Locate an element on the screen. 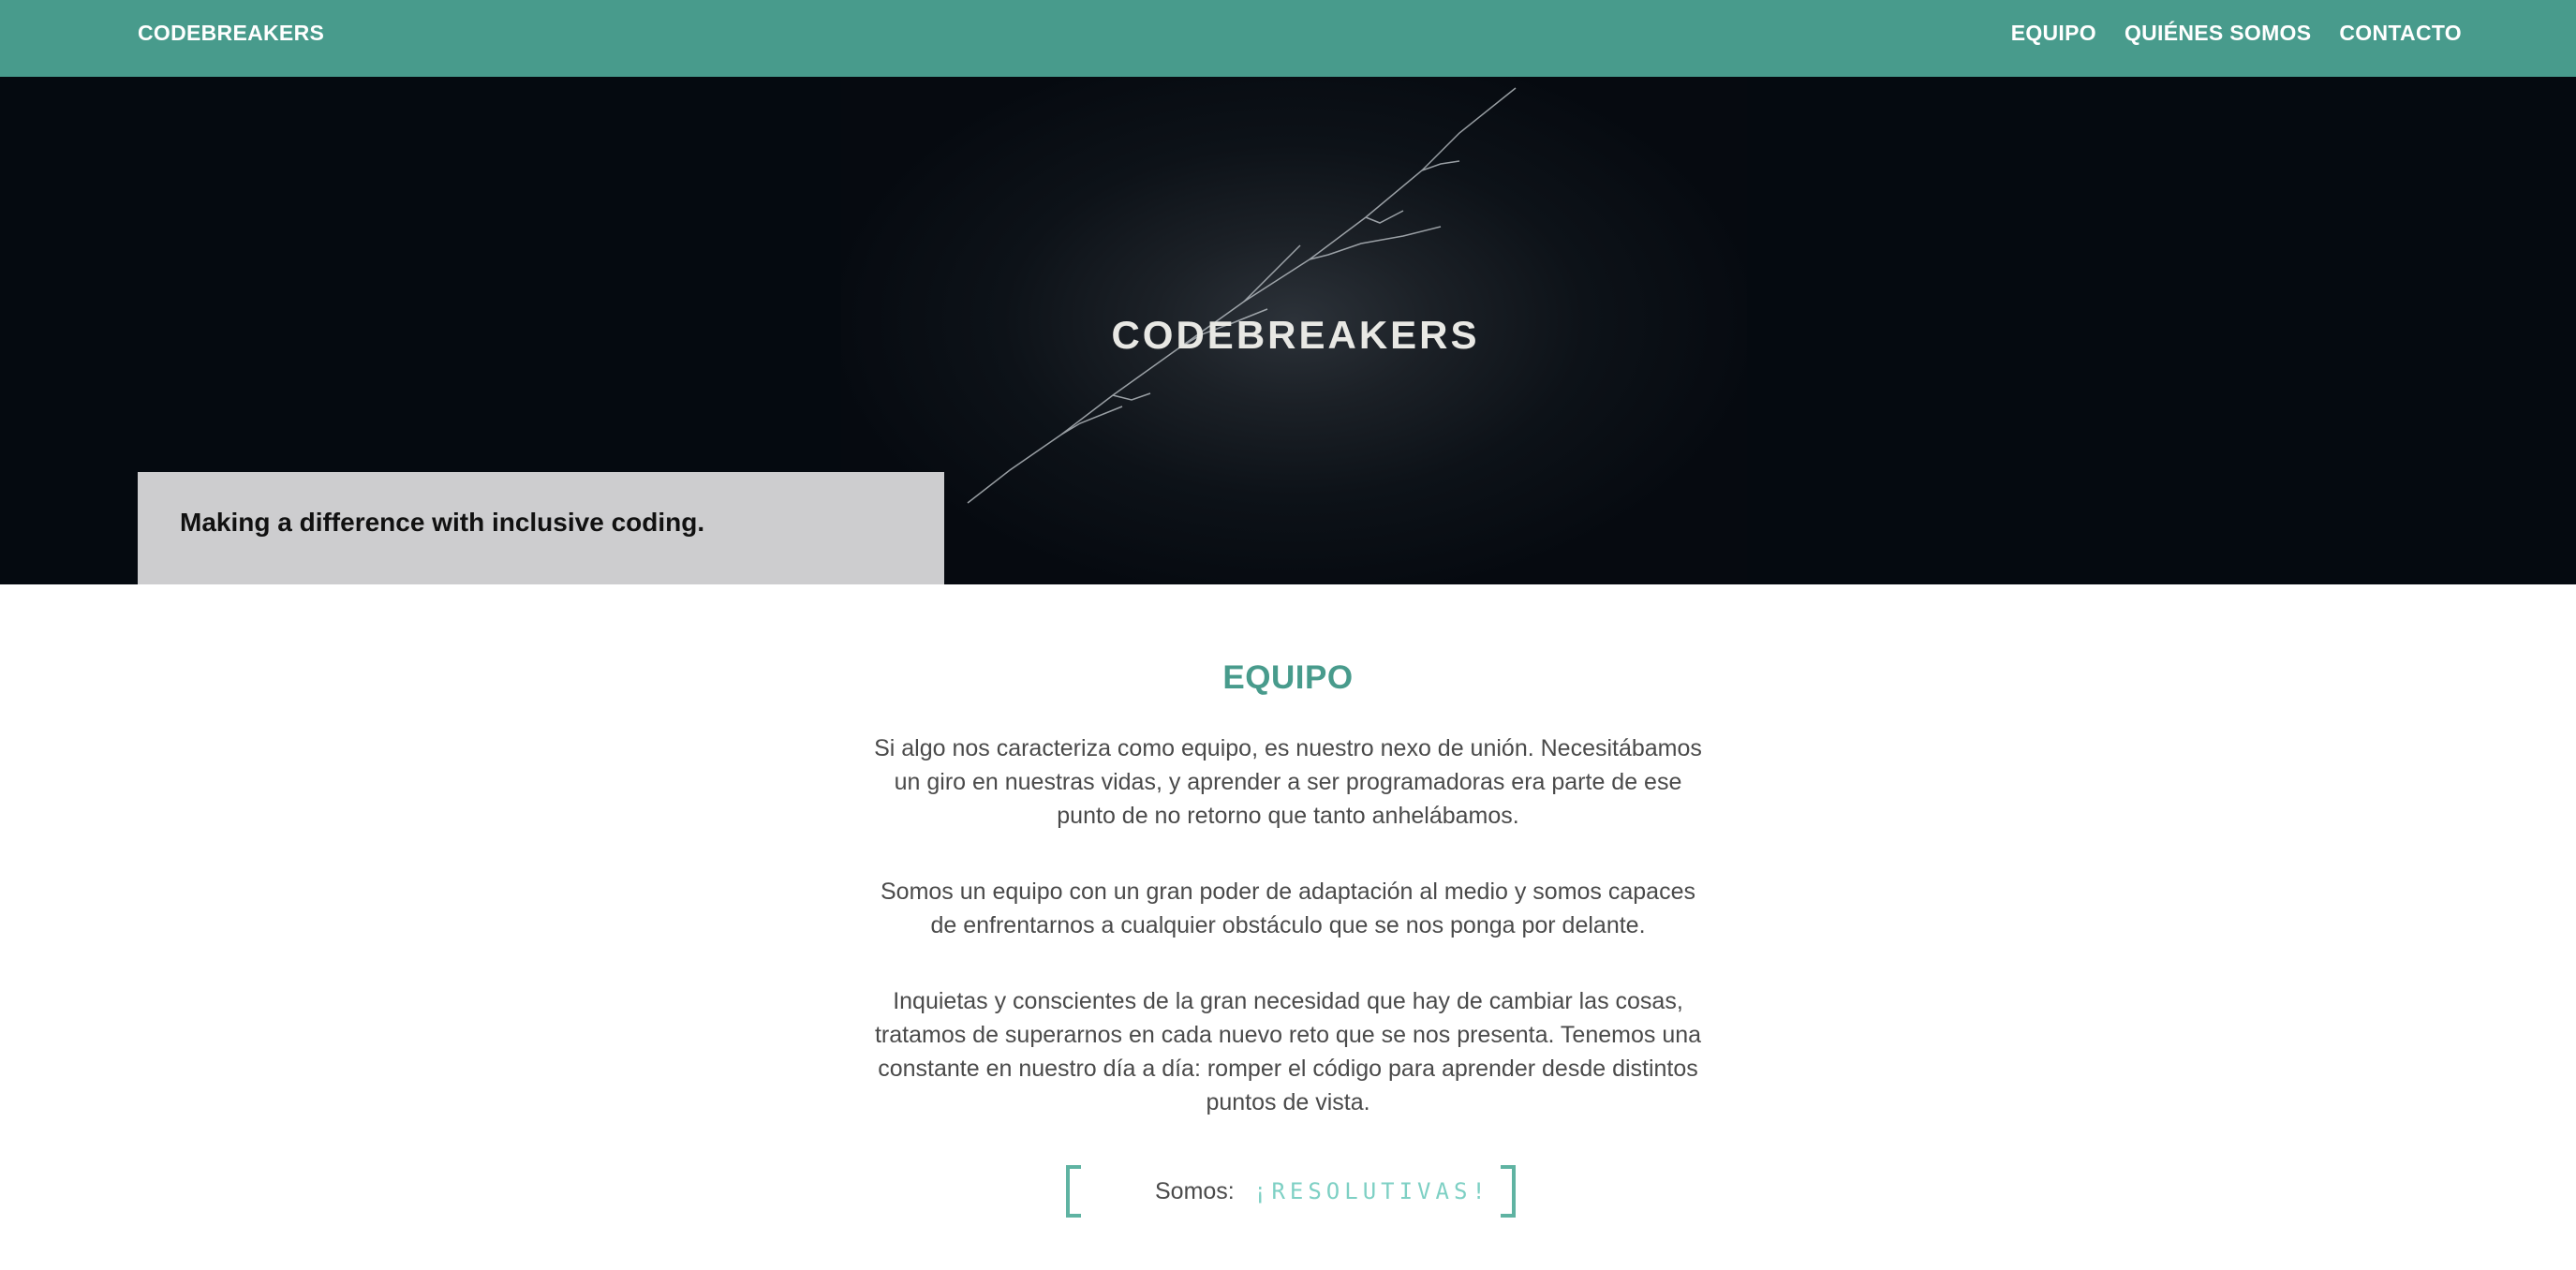 This screenshot has height=1270, width=2576. somos-word: ¡RESOLUTIVAS! is located at coordinates (1371, 1191).